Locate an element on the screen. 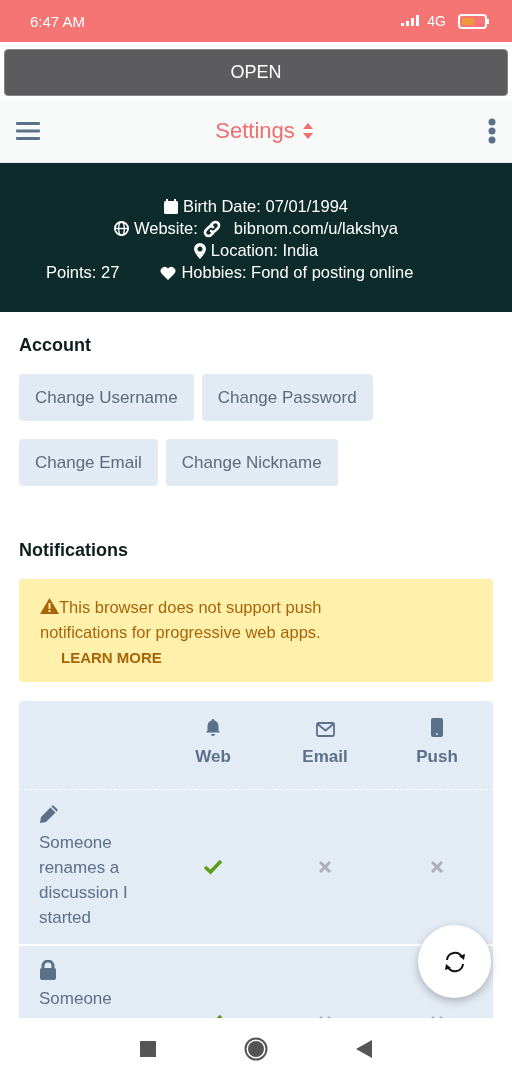 The image size is (512, 1080). website-link: bibnom.com/u/lakshya is located at coordinates (316, 228).